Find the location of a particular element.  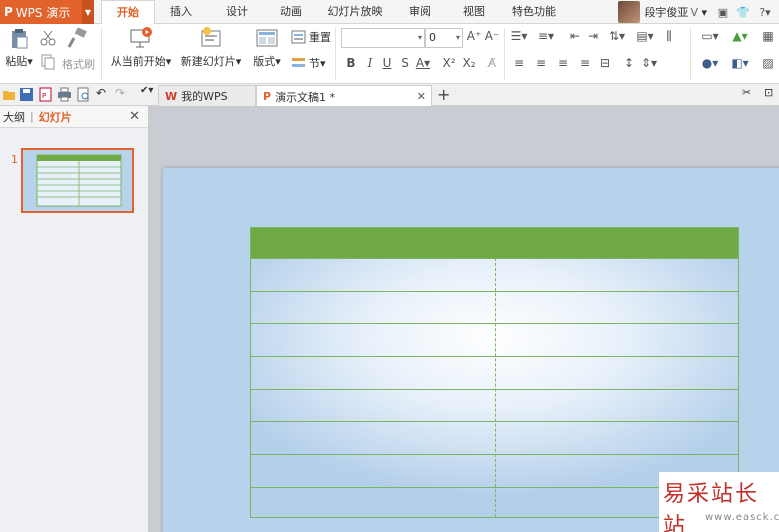

align-text-icon: ▤▾ is located at coordinates (645, 36).